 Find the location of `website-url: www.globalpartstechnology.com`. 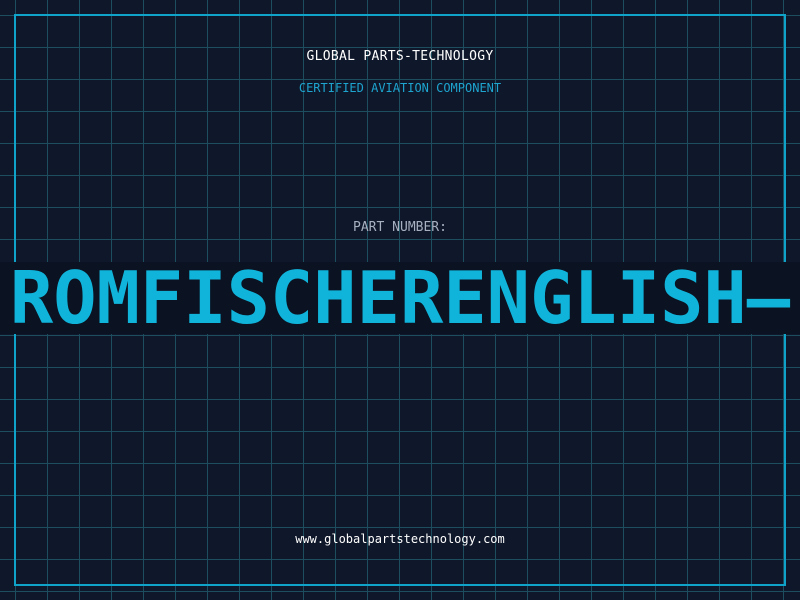

website-url: www.globalpartstechnology.com is located at coordinates (400, 539).